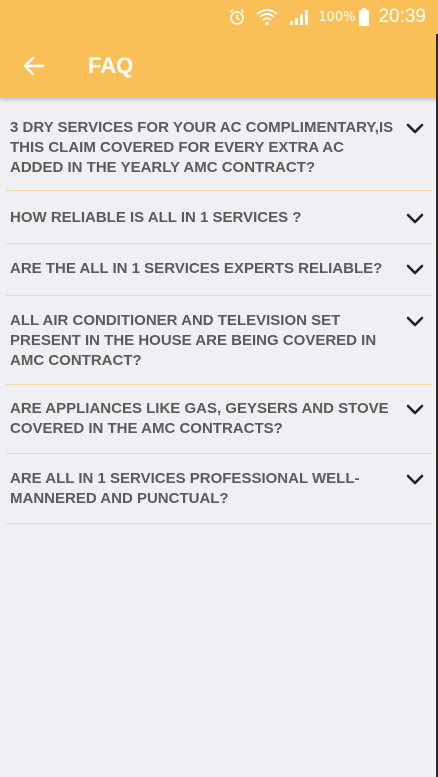 The image size is (438, 777). What do you see at coordinates (219, 66) in the screenshot?
I see `app-bar: FAQ` at bounding box center [219, 66].